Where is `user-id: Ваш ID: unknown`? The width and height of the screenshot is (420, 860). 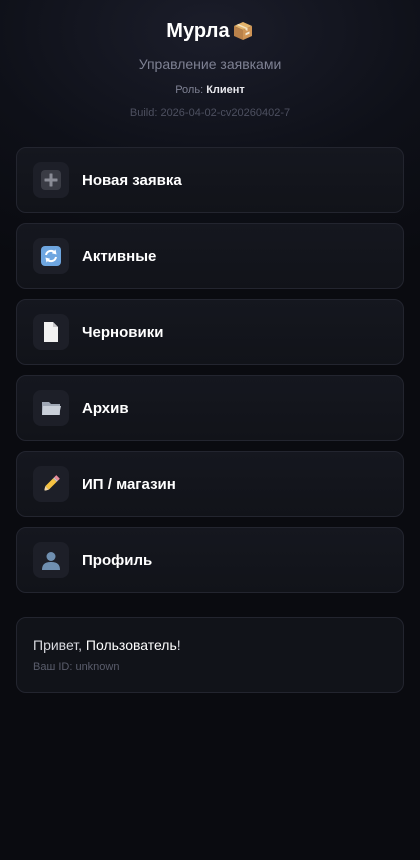
user-id: Ваш ID: unknown is located at coordinates (76, 667).